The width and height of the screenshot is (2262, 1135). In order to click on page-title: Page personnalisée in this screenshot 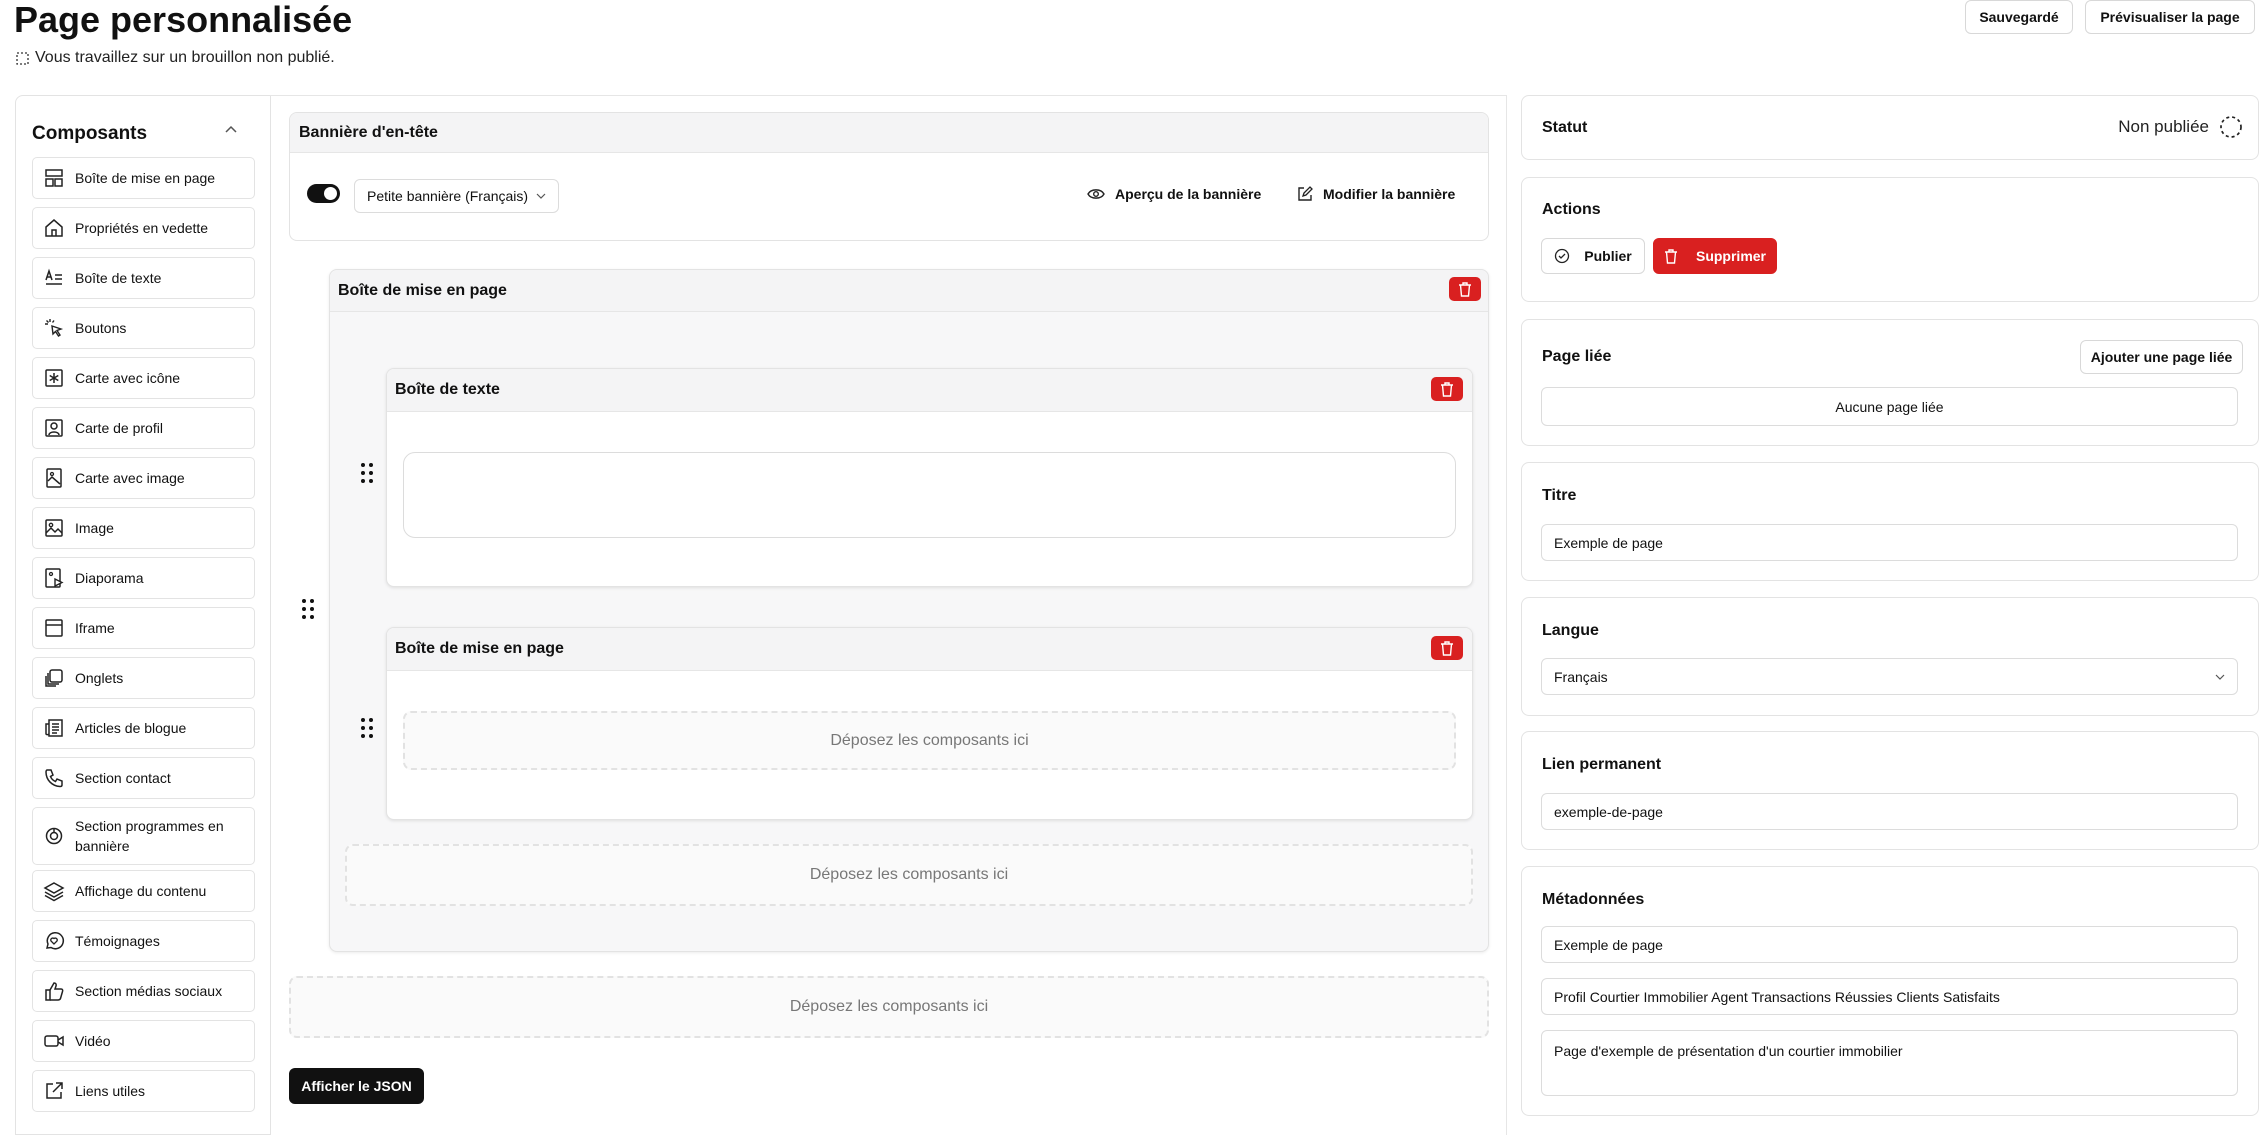, I will do `click(183, 20)`.